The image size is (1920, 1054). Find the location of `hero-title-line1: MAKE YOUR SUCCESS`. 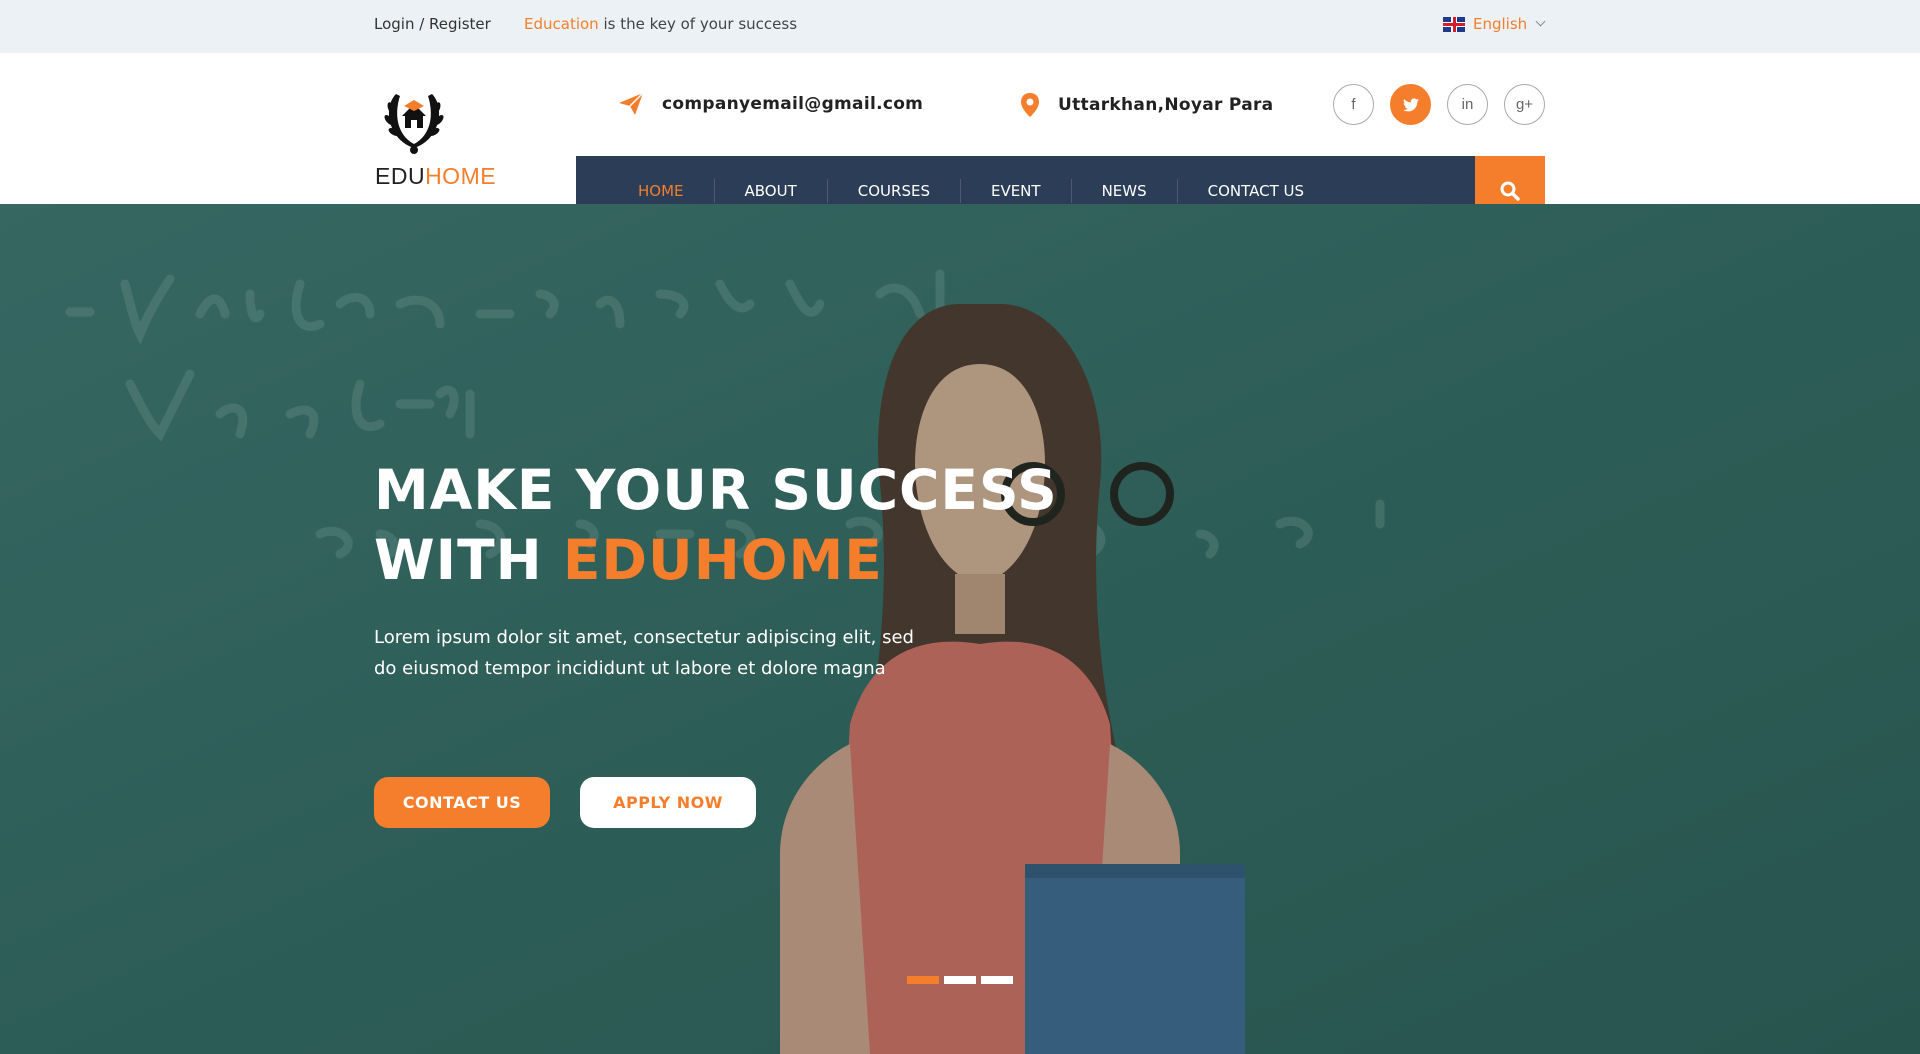

hero-title-line1: MAKE YOUR SUCCESS is located at coordinates (716, 490).